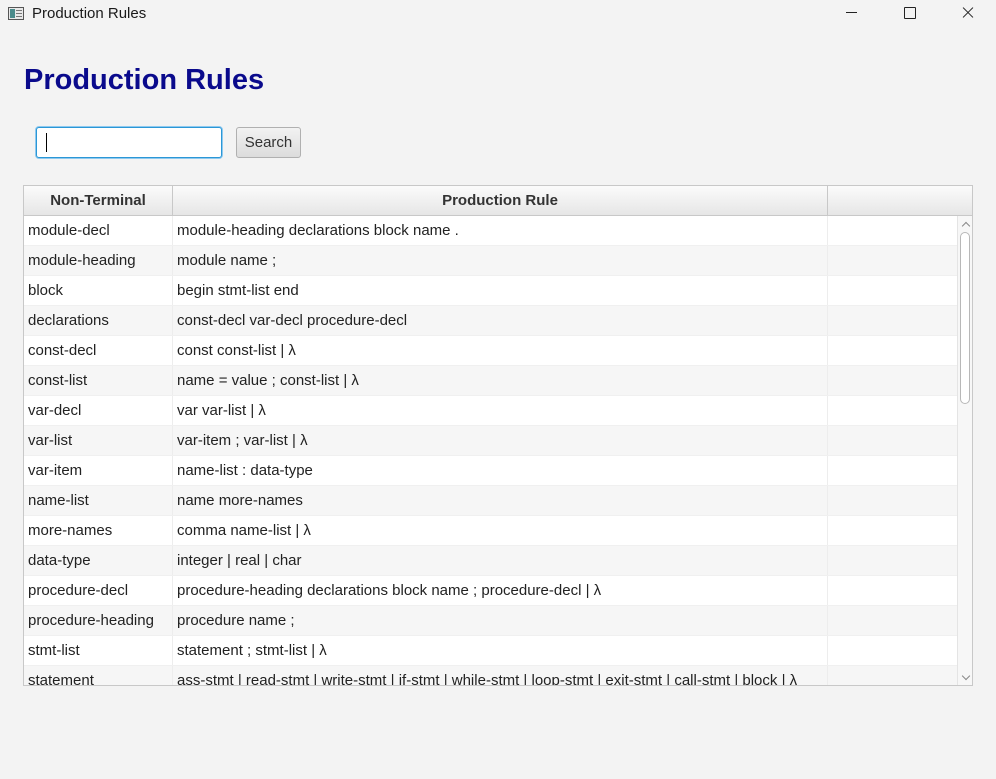 This screenshot has width=996, height=779. I want to click on table-row: const-list name = value ; const-list | λ, so click(490, 381).